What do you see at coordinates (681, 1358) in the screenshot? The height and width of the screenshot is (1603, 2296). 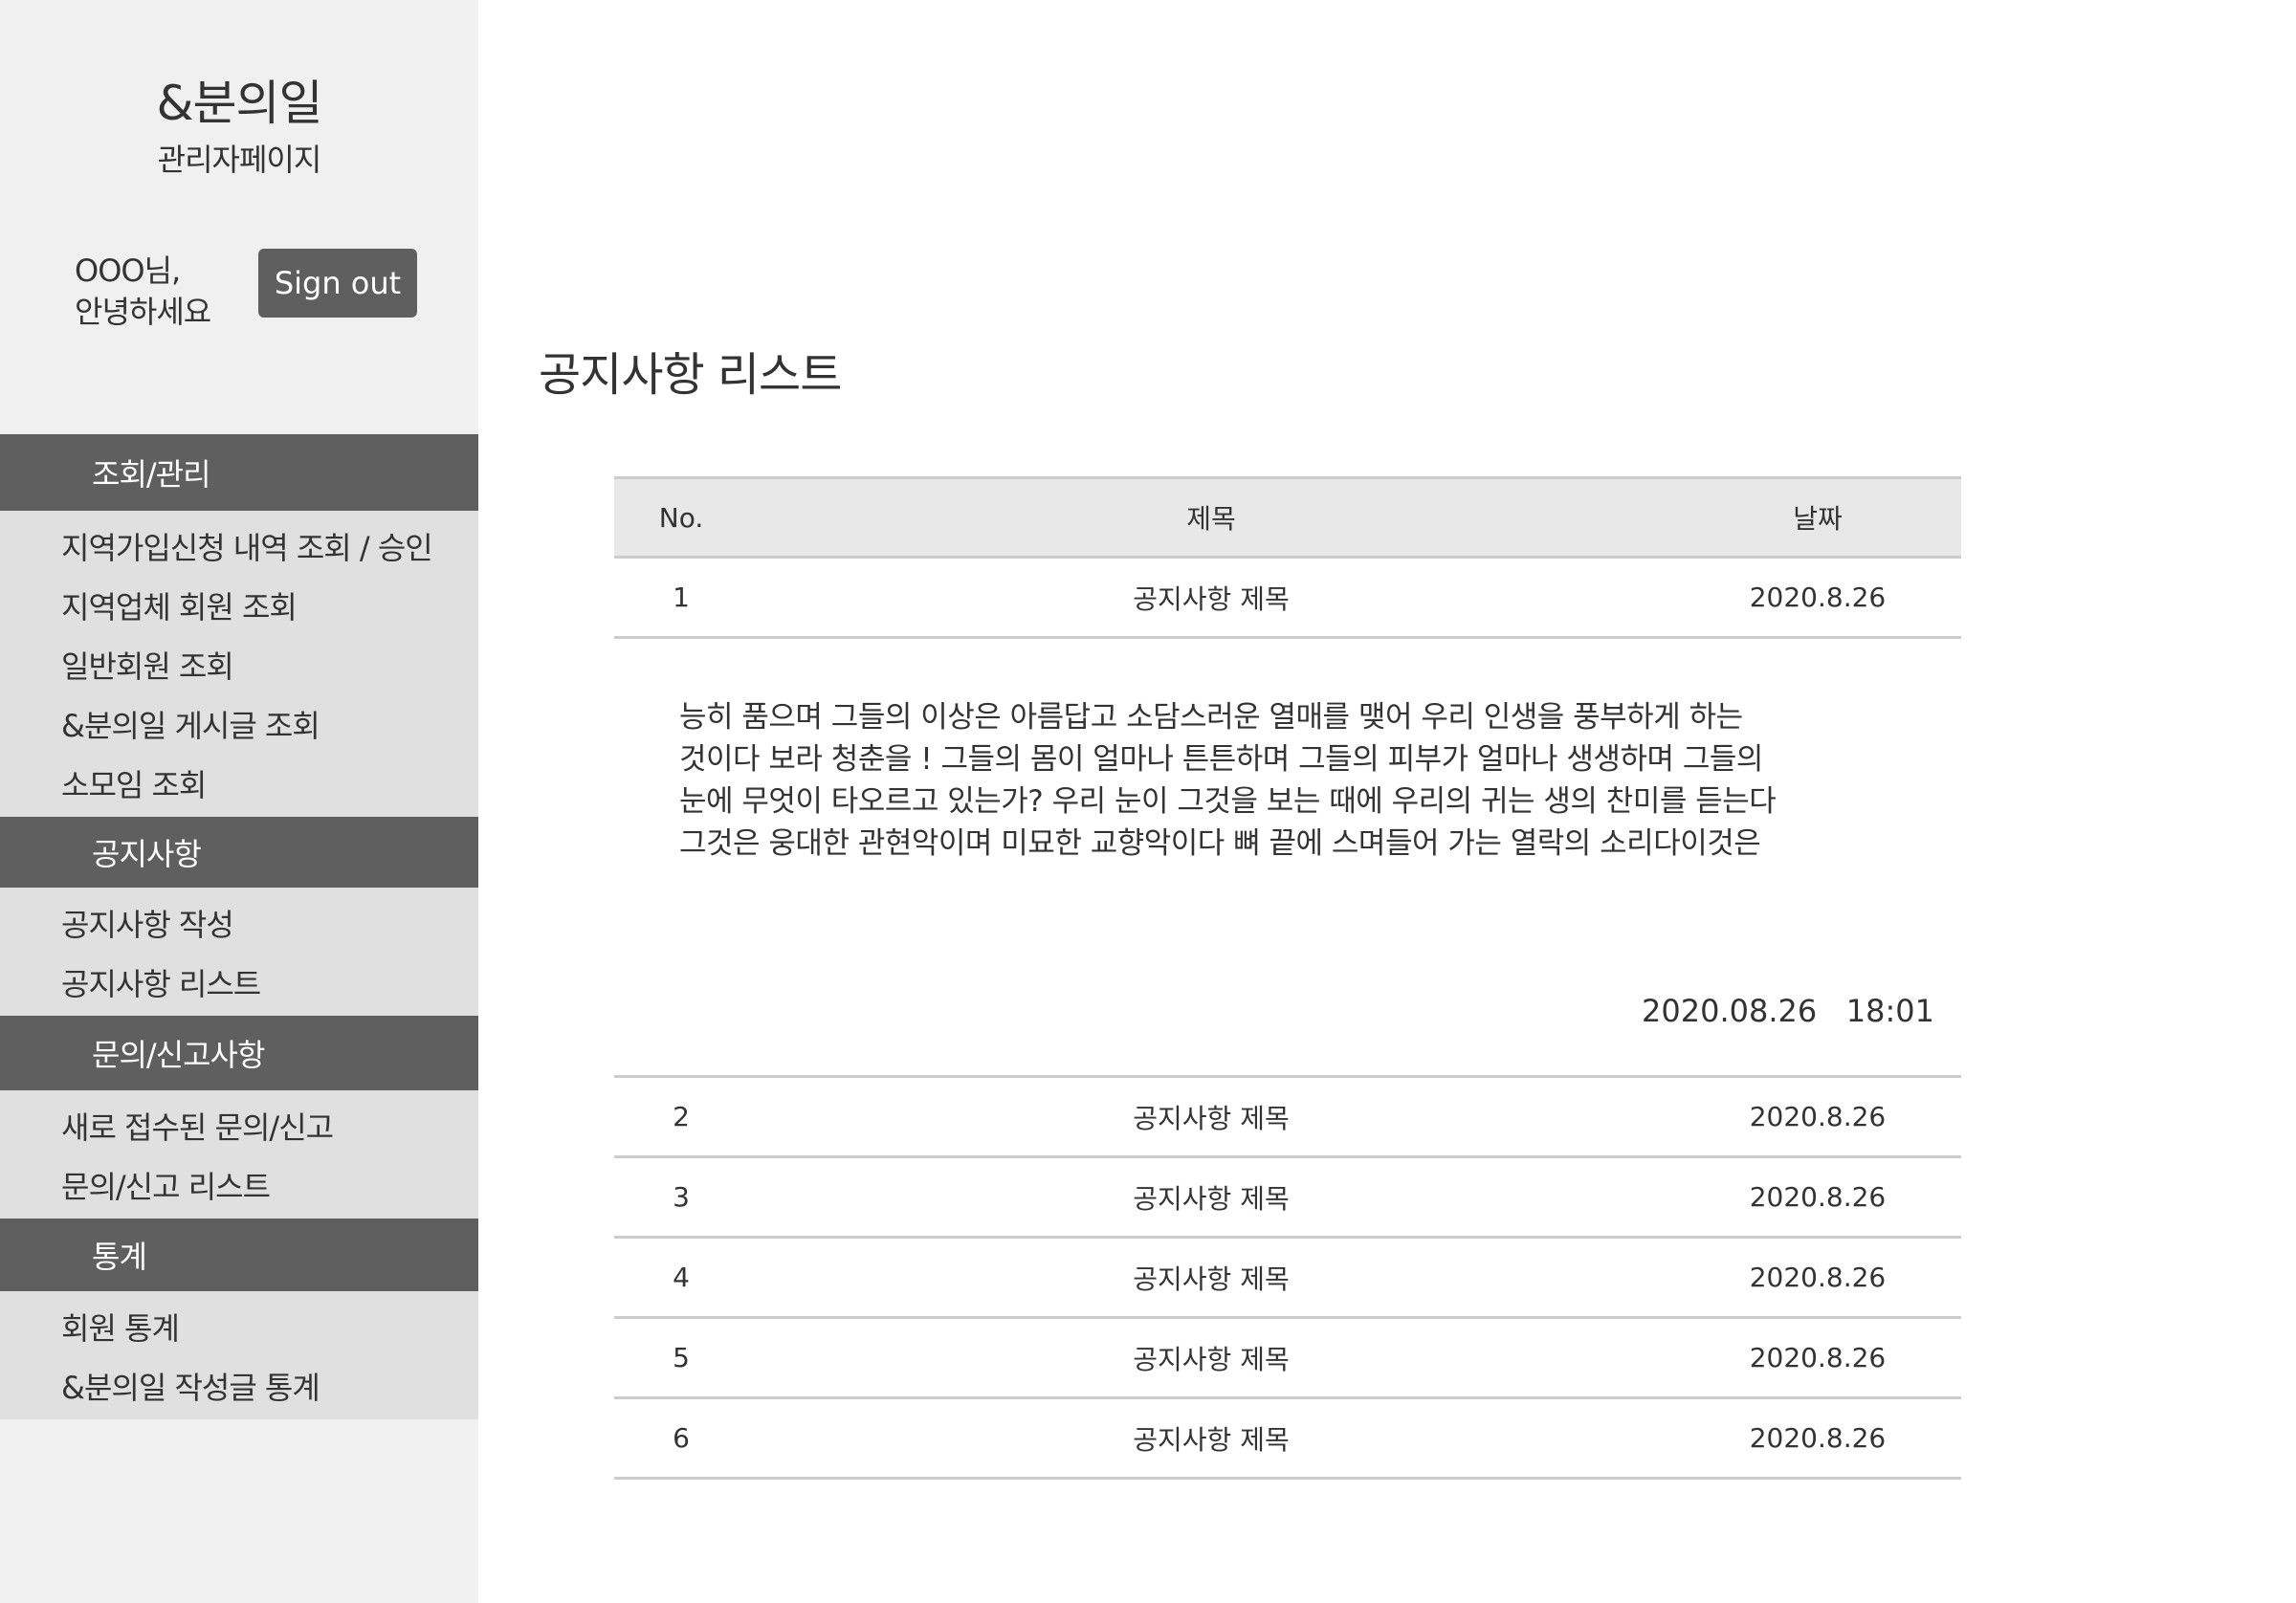 I see `row-no: 5` at bounding box center [681, 1358].